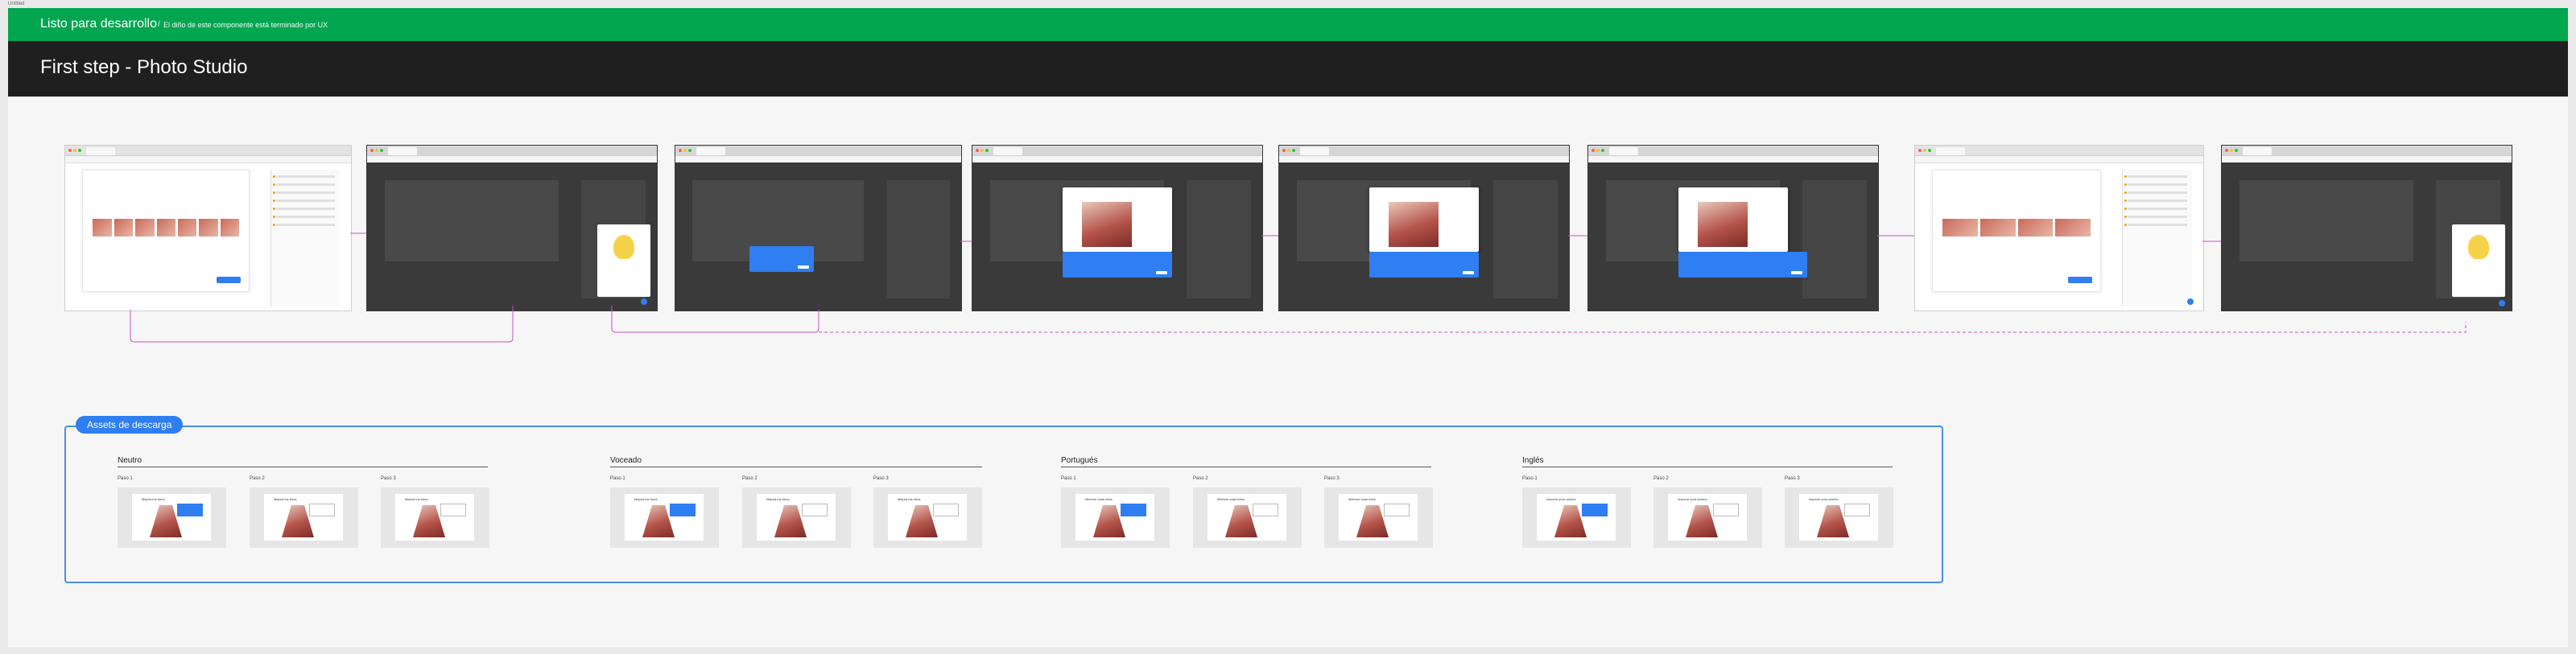 The image size is (2576, 654). Describe the element at coordinates (130, 425) in the screenshot. I see `assets-badge: Assets de descarga` at that location.